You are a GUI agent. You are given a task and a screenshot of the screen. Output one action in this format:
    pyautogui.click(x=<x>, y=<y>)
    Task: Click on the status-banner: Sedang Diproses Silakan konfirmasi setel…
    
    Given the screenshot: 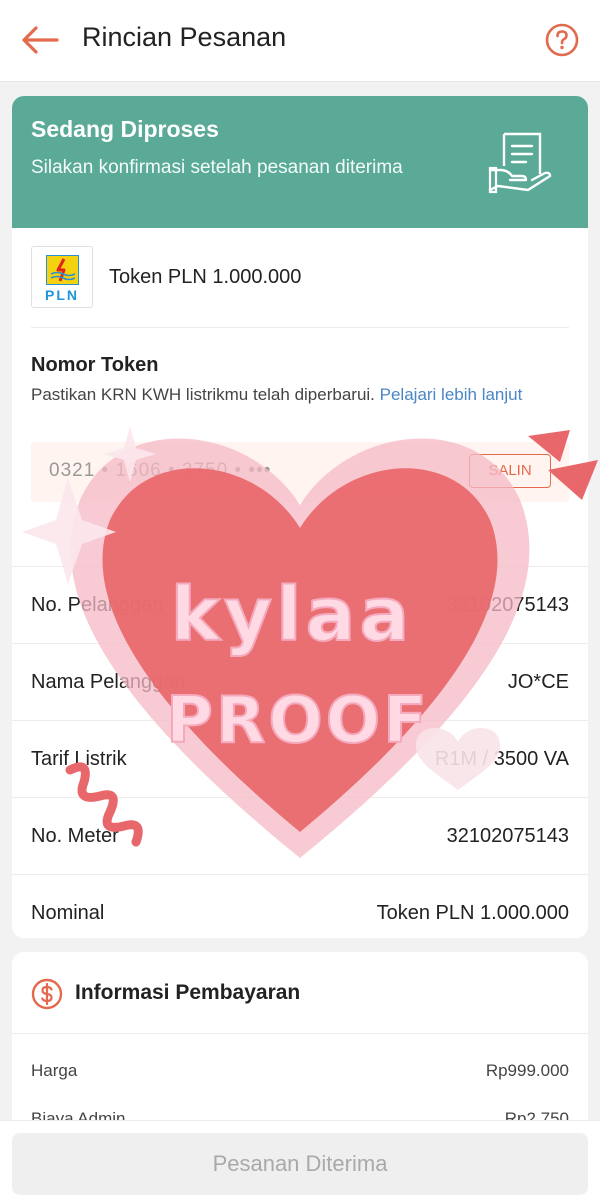 What is the action you would take?
    pyautogui.click(x=300, y=162)
    